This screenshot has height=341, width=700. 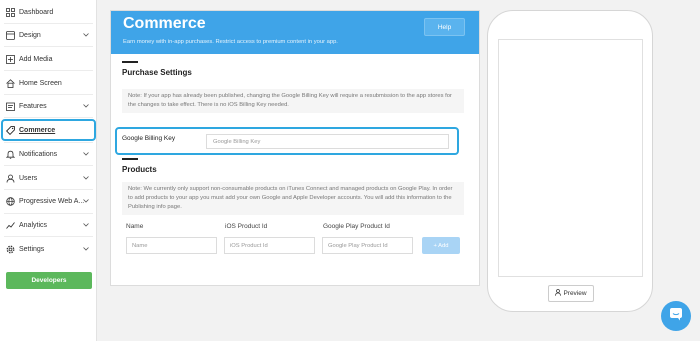 What do you see at coordinates (10, 225) in the screenshot?
I see `analytics-icon` at bounding box center [10, 225].